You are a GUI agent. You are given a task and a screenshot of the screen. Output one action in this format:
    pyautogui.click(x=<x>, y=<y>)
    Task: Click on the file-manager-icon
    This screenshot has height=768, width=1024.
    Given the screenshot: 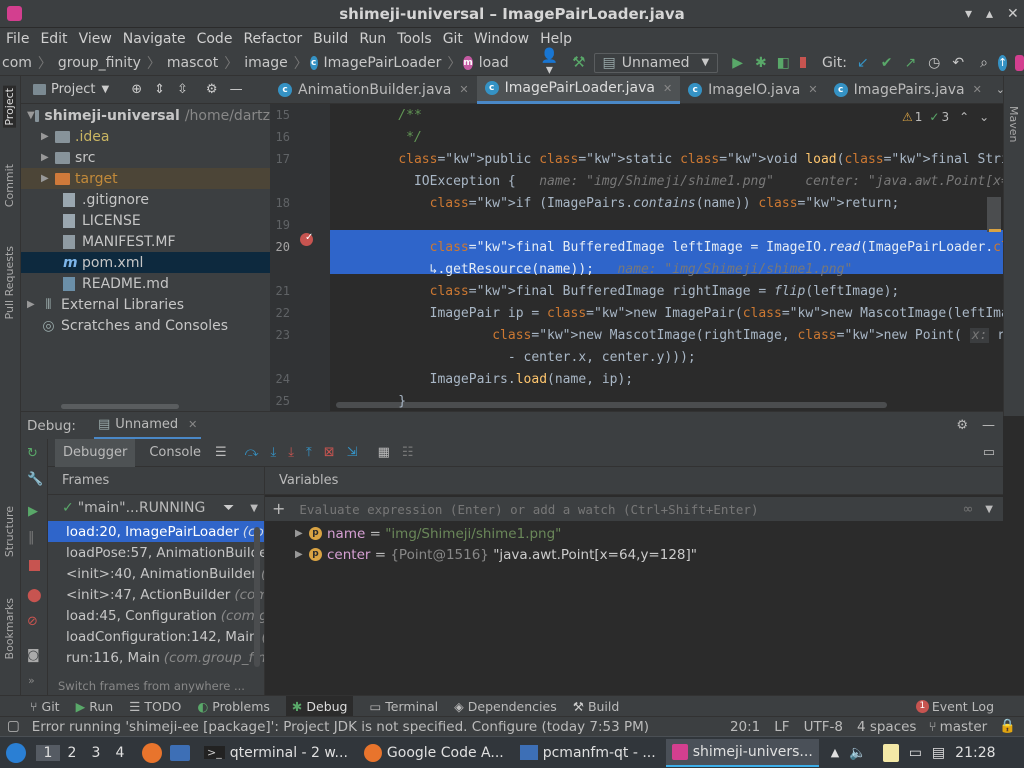 What is the action you would take?
    pyautogui.click(x=180, y=752)
    